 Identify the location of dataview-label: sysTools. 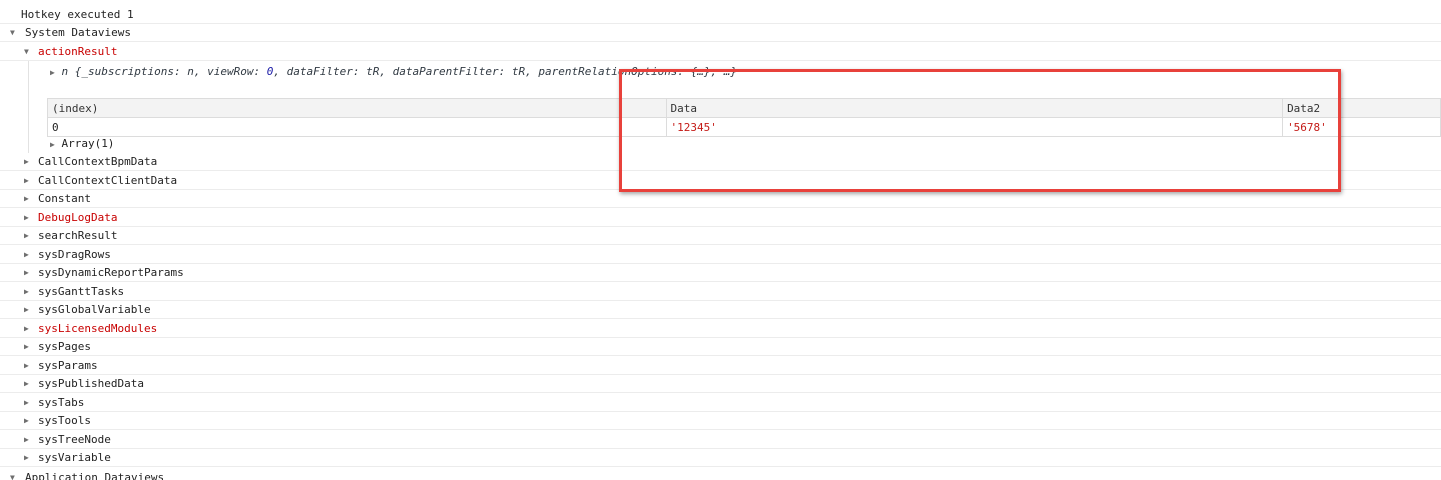
(64, 420).